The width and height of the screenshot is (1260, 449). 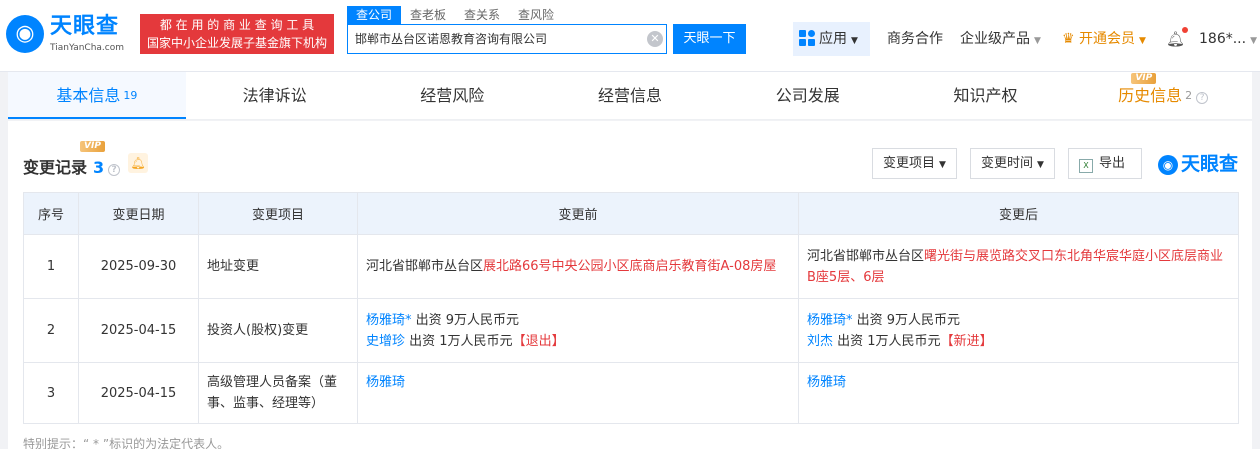 What do you see at coordinates (986, 95) in the screenshot?
I see `tab-ip: 知识产权` at bounding box center [986, 95].